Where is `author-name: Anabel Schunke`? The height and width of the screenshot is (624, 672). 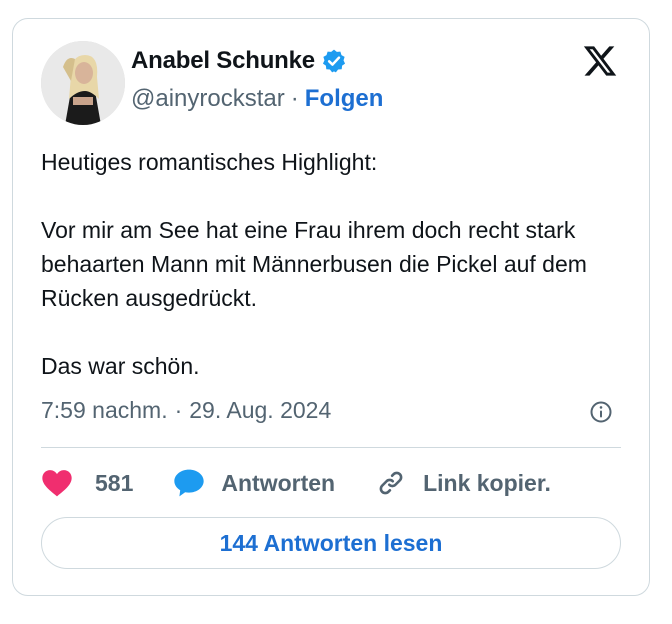 author-name: Anabel Schunke is located at coordinates (223, 61).